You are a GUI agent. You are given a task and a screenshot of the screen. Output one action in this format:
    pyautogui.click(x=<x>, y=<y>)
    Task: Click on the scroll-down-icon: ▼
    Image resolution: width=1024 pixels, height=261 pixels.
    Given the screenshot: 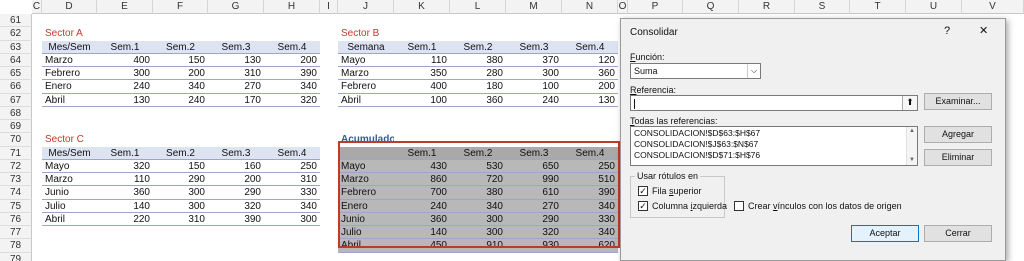 What is the action you would take?
    pyautogui.click(x=912, y=160)
    